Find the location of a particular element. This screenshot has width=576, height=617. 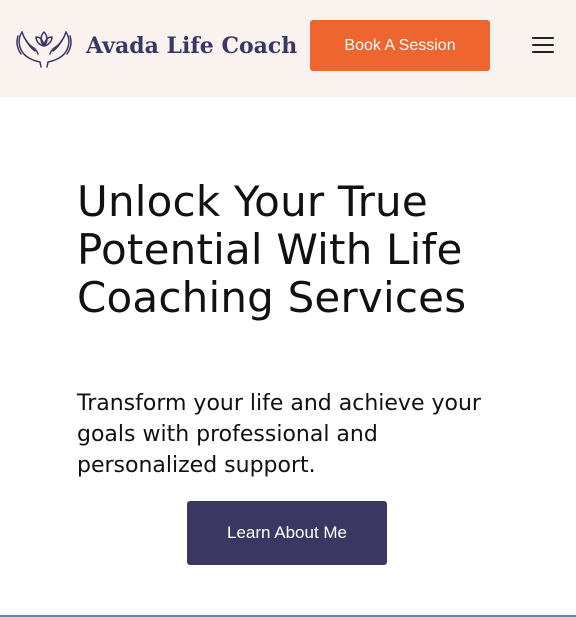

brand-logo-link: Avada Life Coach is located at coordinates (155, 46).